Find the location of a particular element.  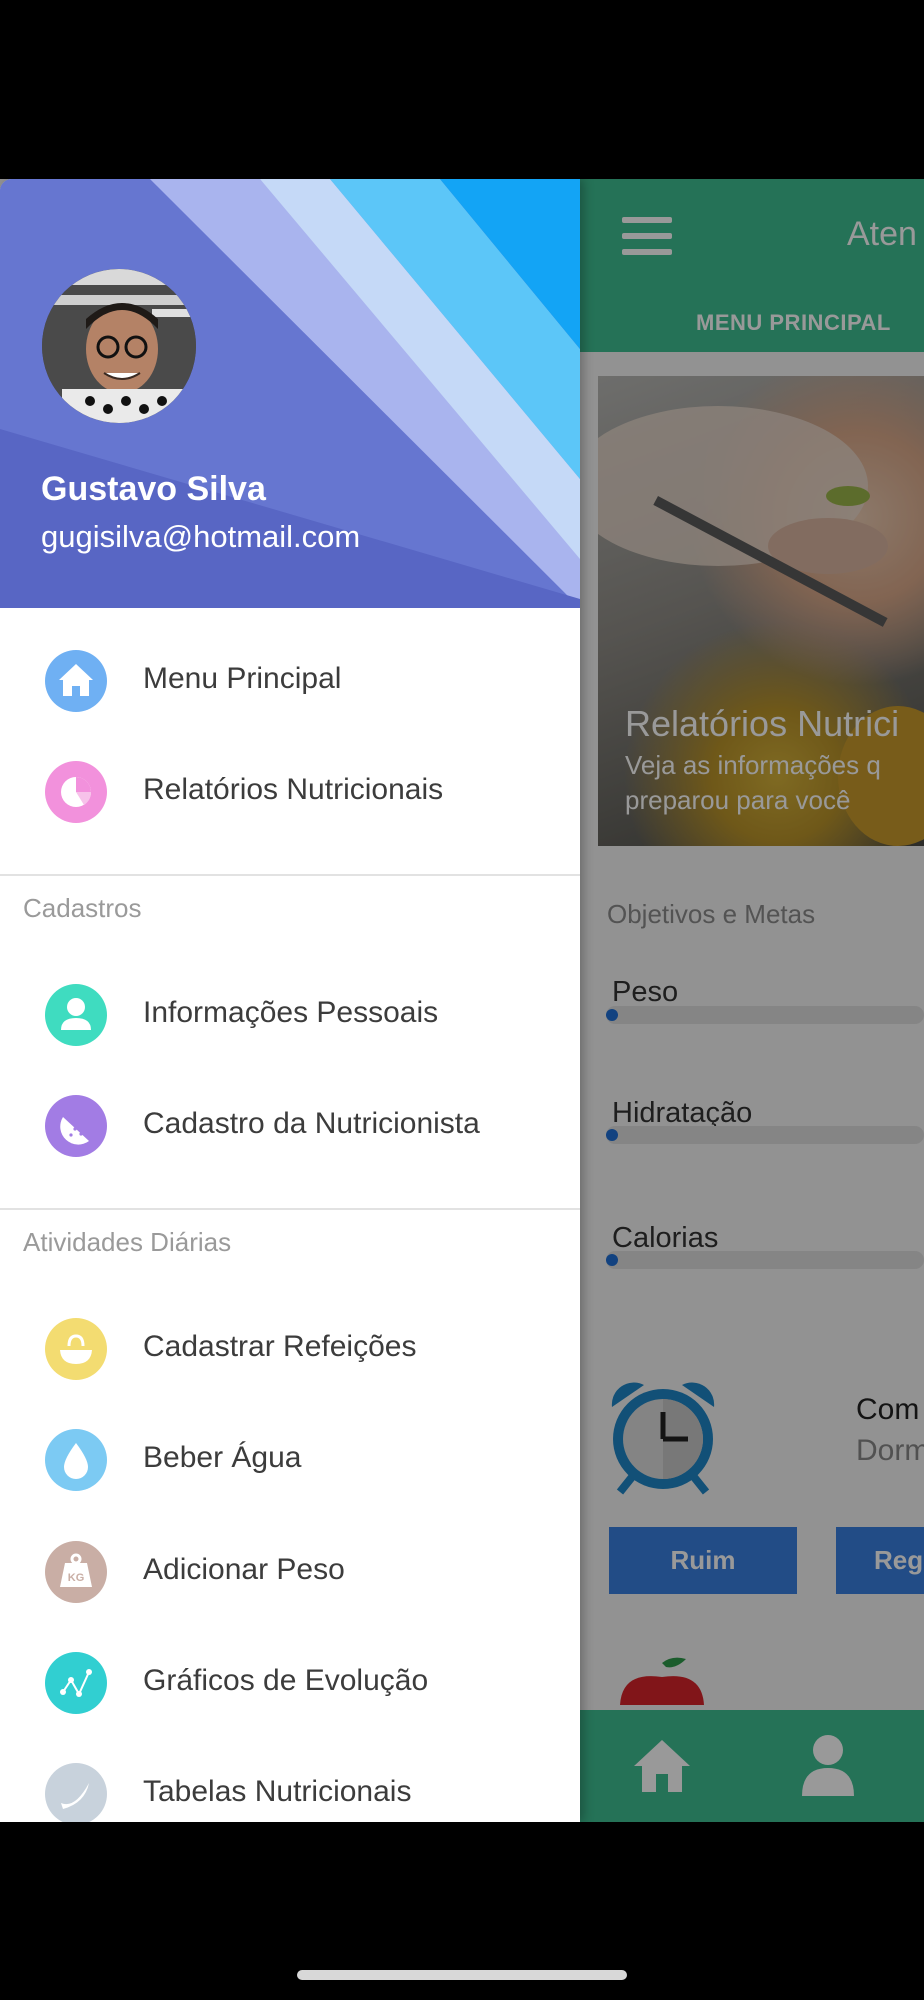

drawer-item-cadastrar-refeicoes: Cadastrar Refeições is located at coordinates (290, 1349).